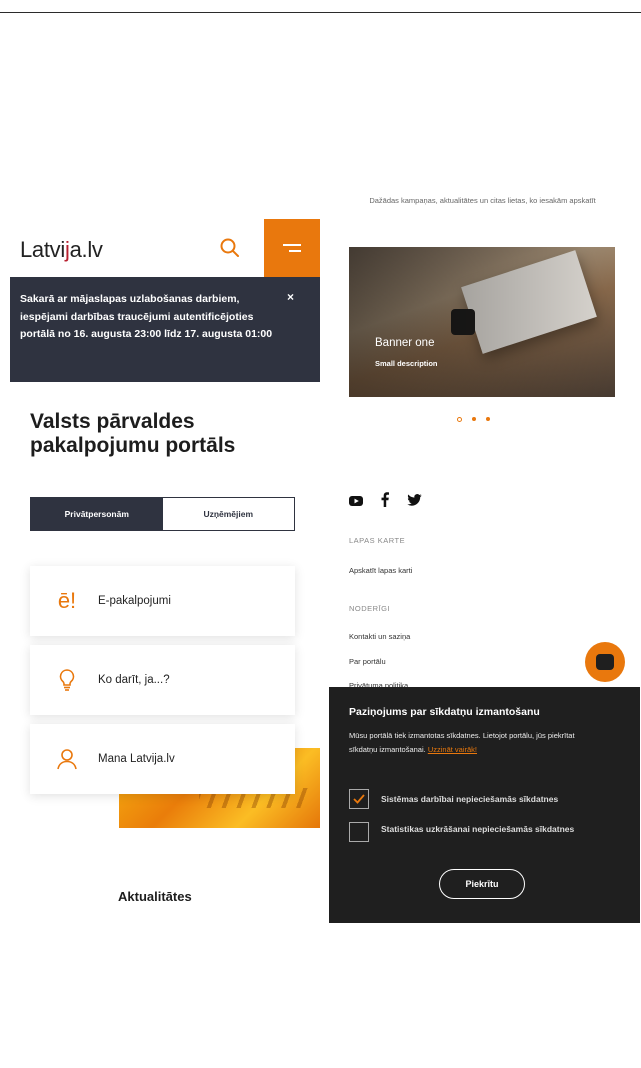 The height and width of the screenshot is (1068, 641). I want to click on menu-button, so click(292, 248).